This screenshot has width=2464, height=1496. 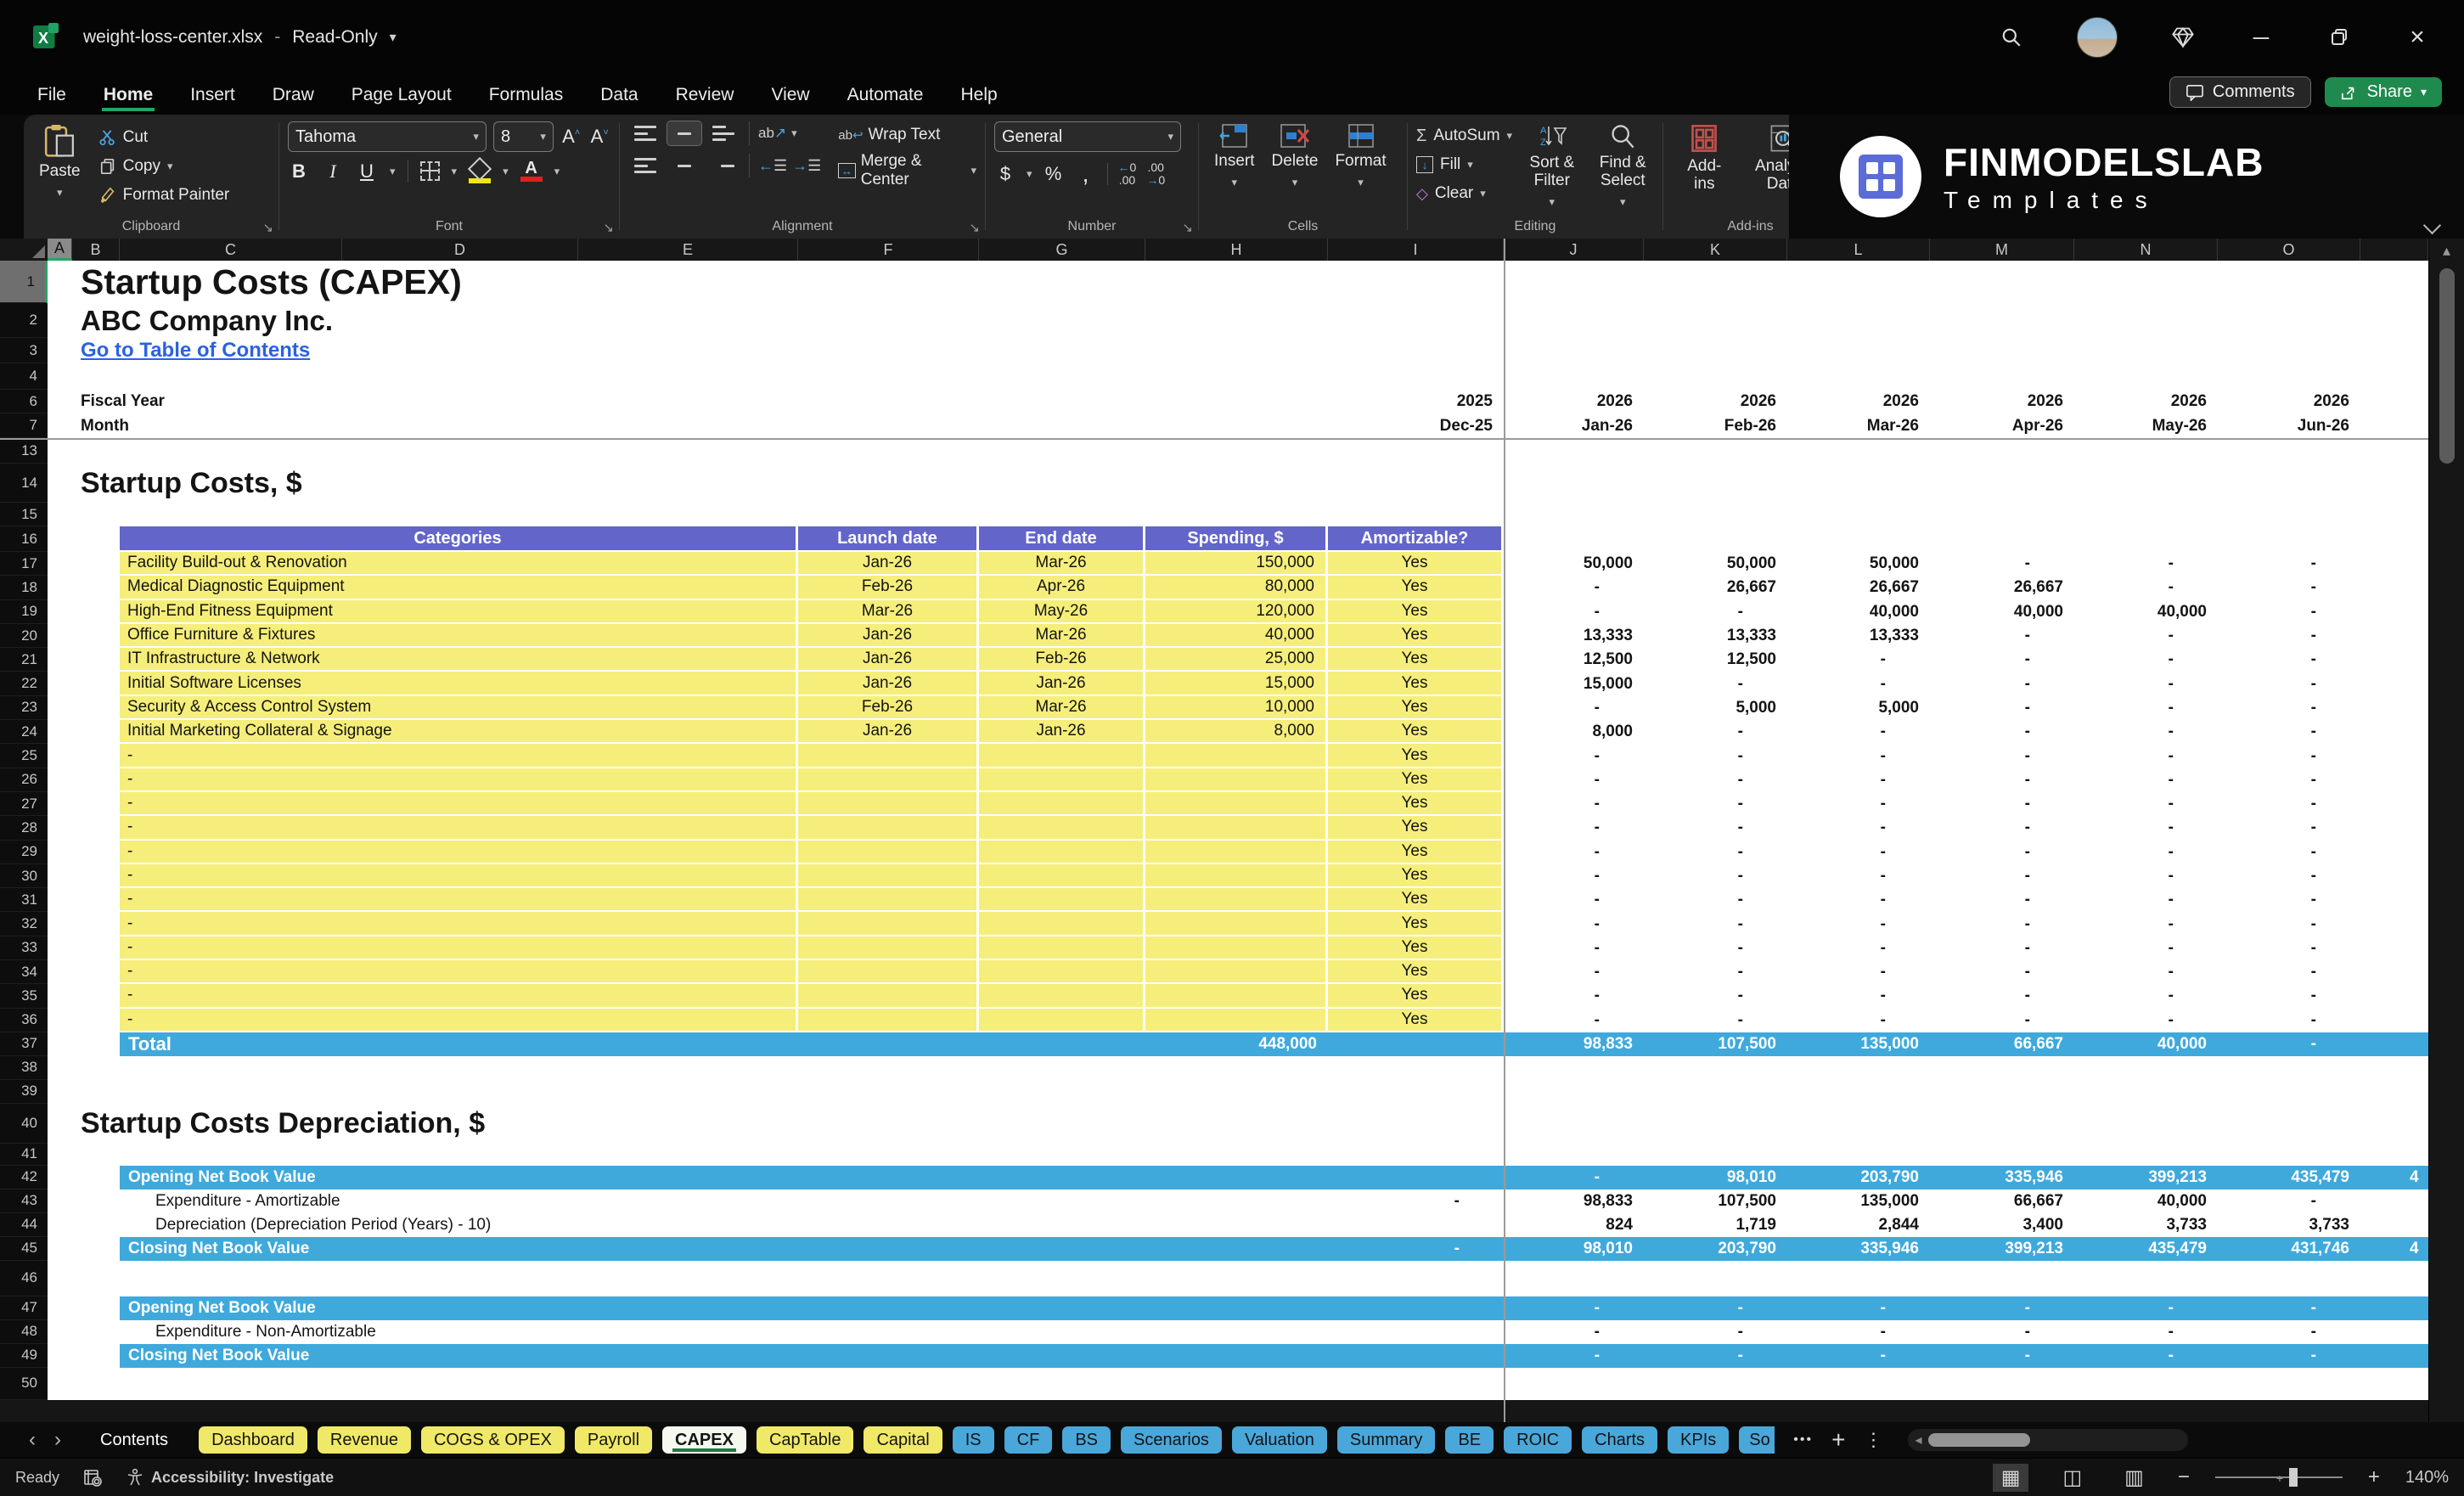 What do you see at coordinates (1715, 564) in the screenshot?
I see `monthly-value-cell: 50,000` at bounding box center [1715, 564].